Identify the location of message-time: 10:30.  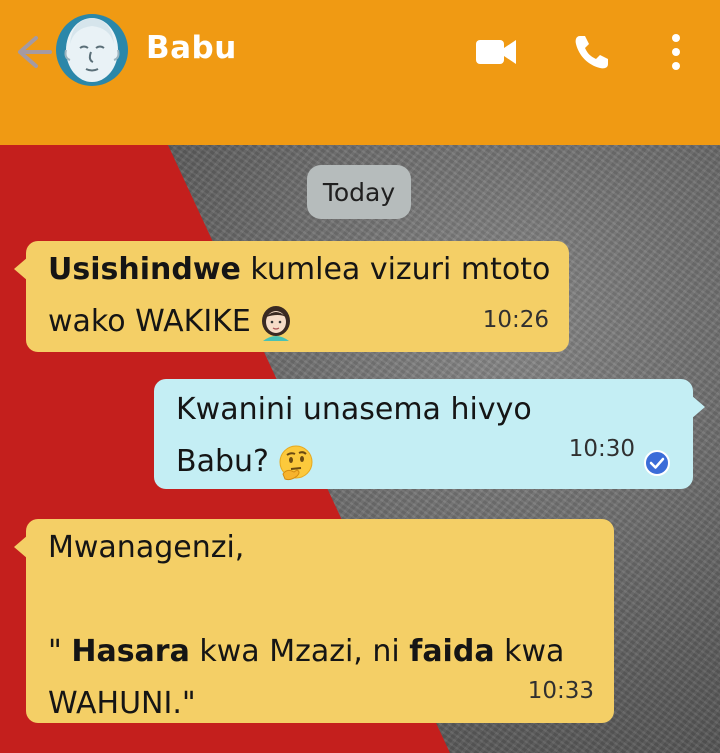
(601, 449).